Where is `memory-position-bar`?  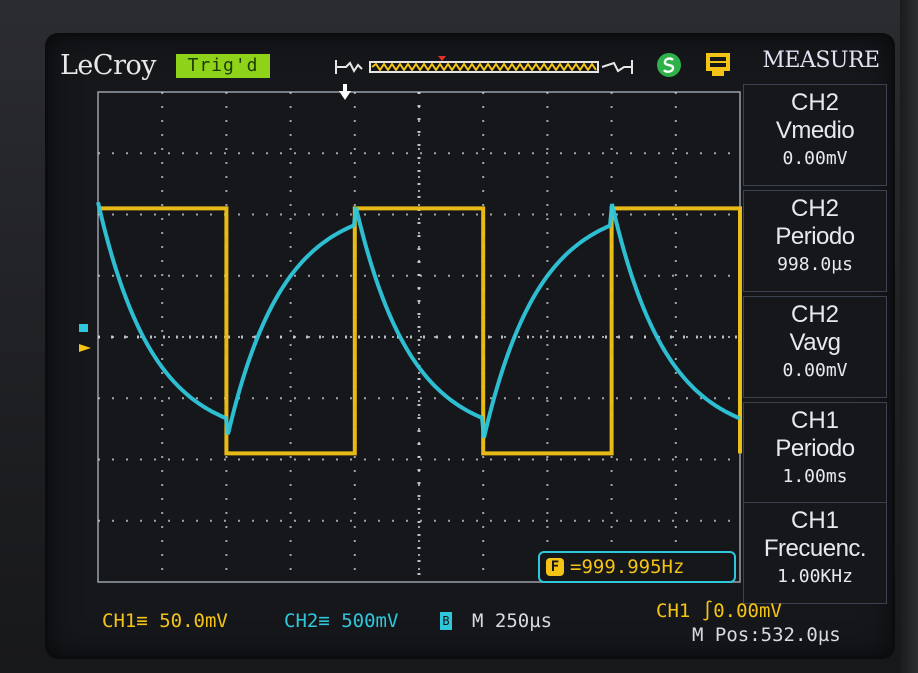
memory-position-bar is located at coordinates (484, 65).